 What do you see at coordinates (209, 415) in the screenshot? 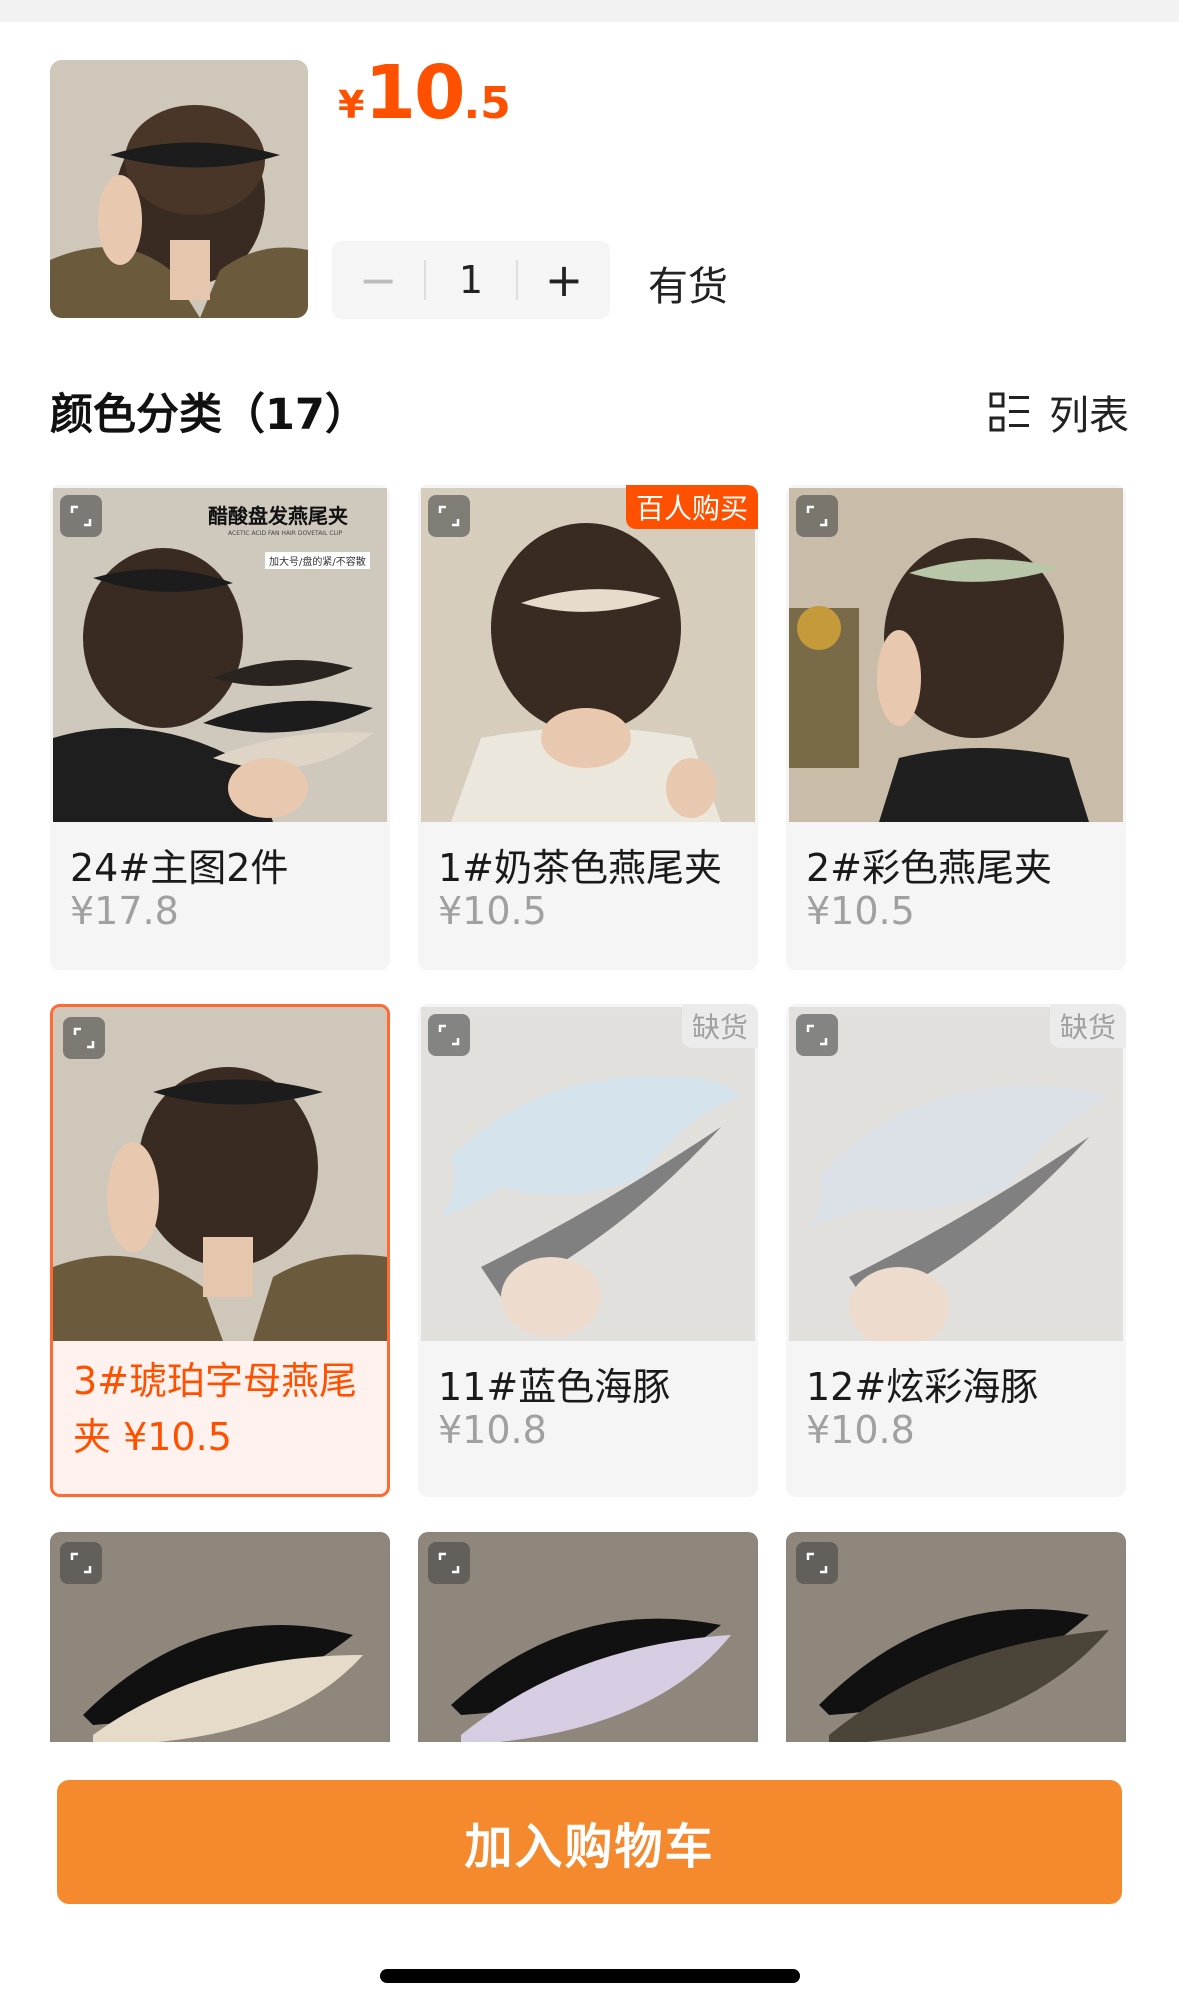
I see `section-title: 颜色分类（17）` at bounding box center [209, 415].